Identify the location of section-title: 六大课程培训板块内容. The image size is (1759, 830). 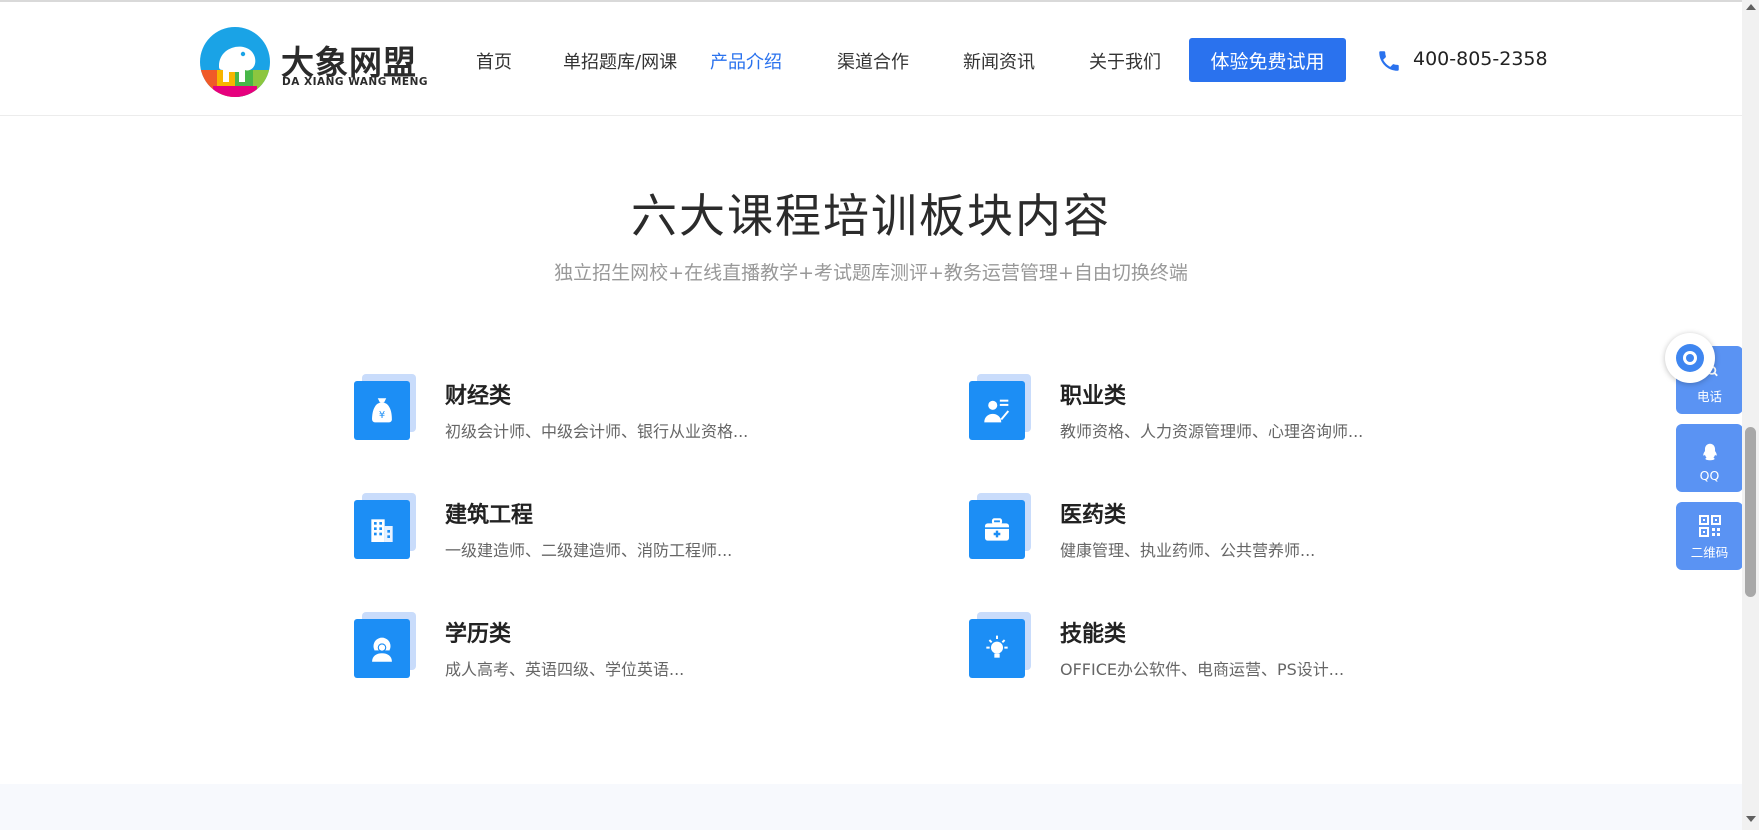
(871, 216).